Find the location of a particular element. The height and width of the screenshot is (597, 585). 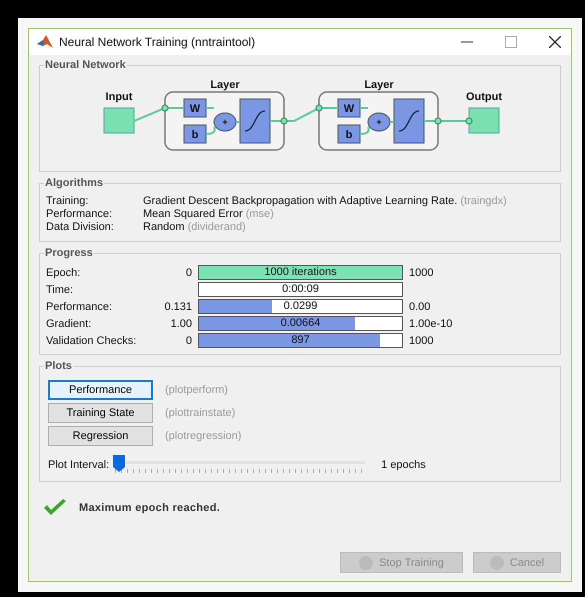

input-block is located at coordinates (119, 121).